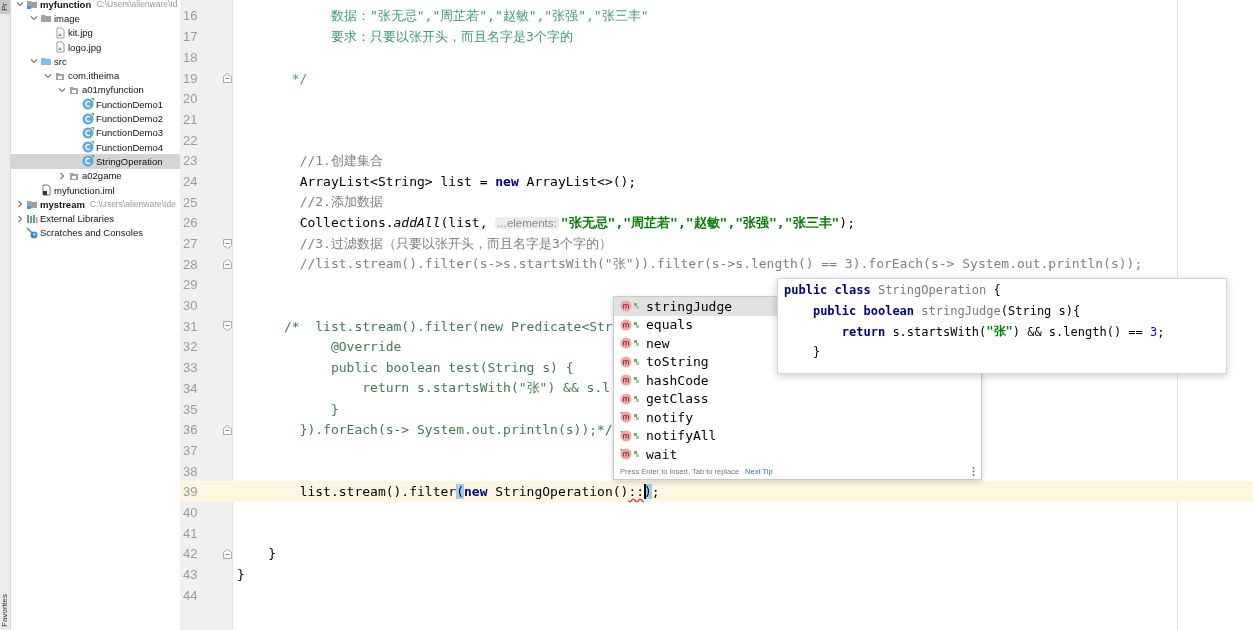 The height and width of the screenshot is (630, 1253). Describe the element at coordinates (939, 331) in the screenshot. I see `code-text: s.startsWith(` at that location.